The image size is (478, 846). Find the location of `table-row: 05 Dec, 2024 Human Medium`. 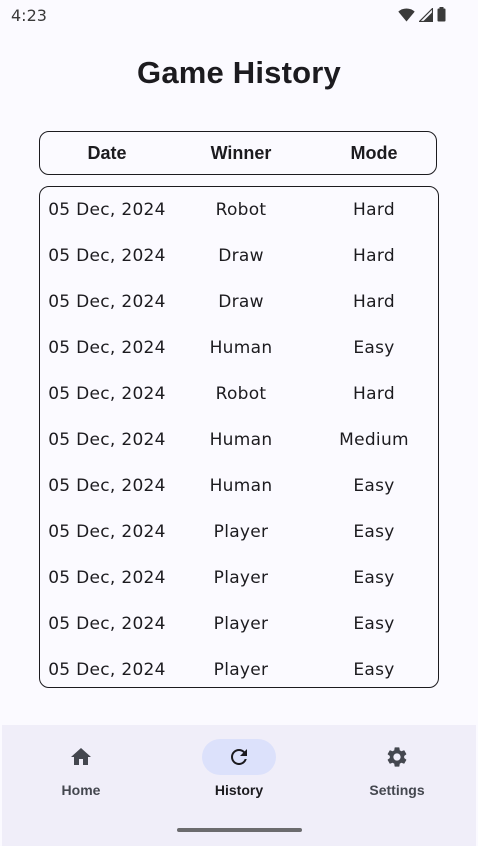

table-row: 05 Dec, 2024 Human Medium is located at coordinates (239, 440).